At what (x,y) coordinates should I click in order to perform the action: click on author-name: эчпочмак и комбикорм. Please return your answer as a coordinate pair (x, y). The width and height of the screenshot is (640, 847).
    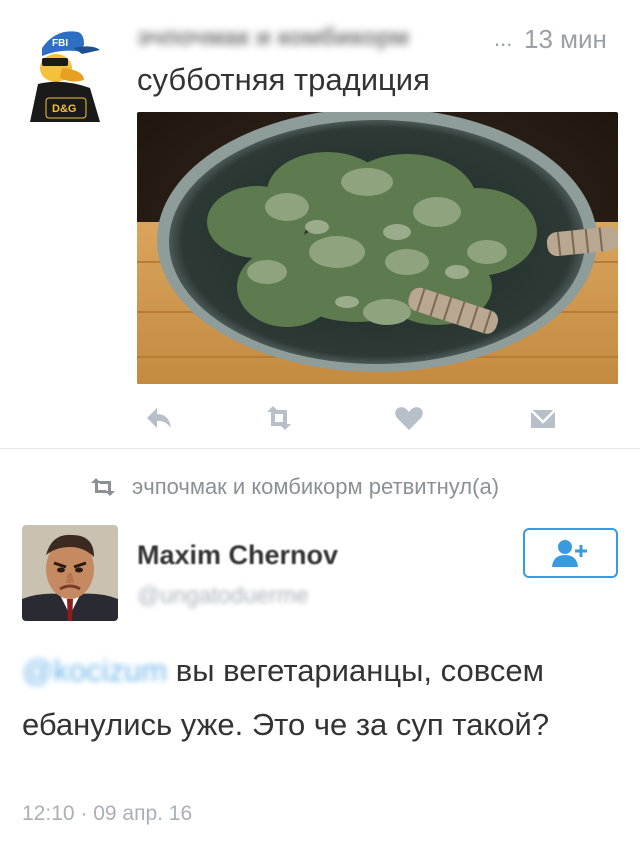
    Looking at the image, I should click on (314, 38).